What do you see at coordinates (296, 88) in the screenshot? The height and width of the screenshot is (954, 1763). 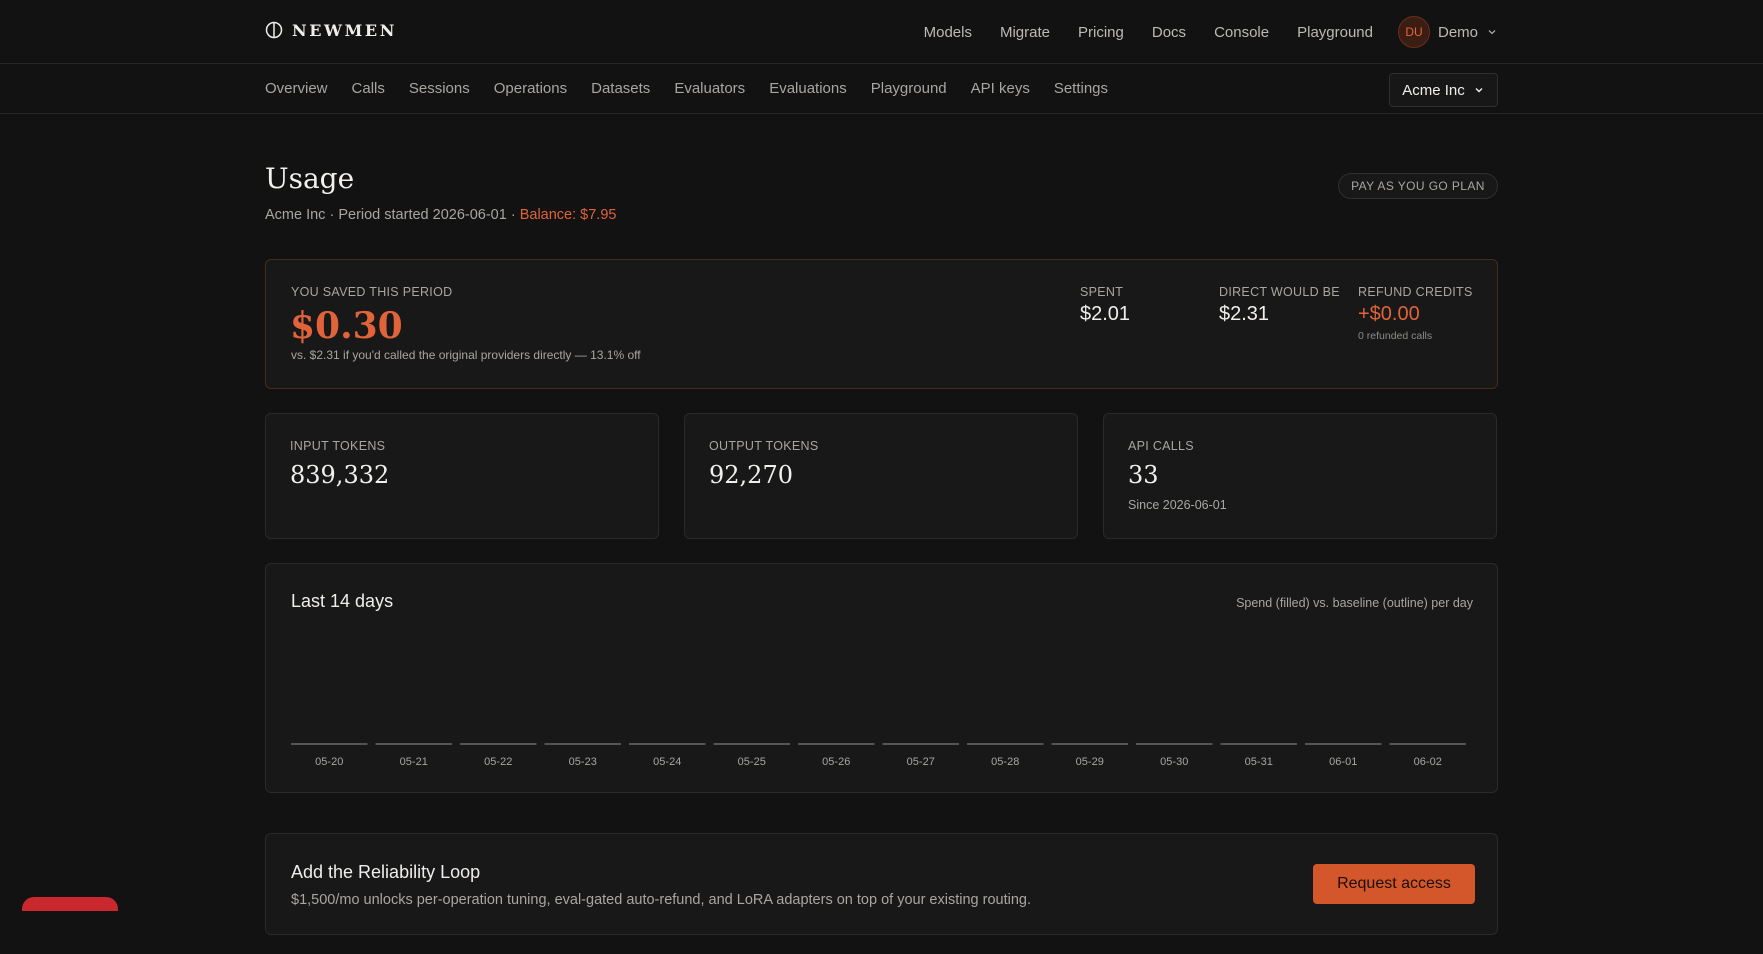 I see `tab-overview: Overview` at bounding box center [296, 88].